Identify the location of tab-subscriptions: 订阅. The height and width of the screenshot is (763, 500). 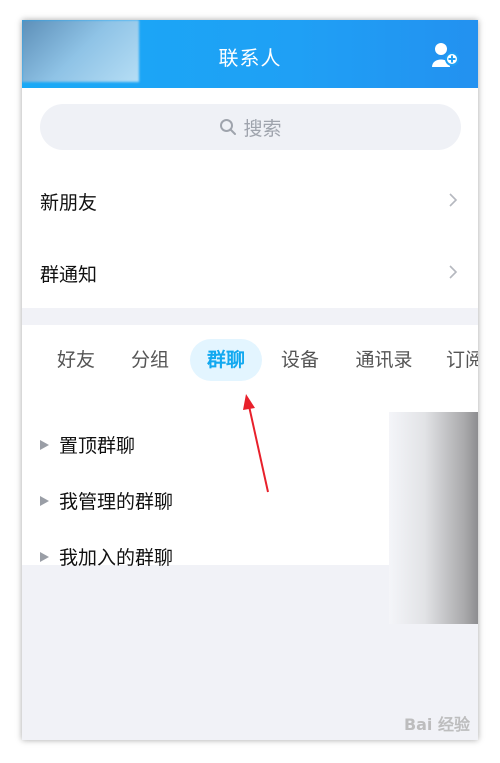
(462, 360).